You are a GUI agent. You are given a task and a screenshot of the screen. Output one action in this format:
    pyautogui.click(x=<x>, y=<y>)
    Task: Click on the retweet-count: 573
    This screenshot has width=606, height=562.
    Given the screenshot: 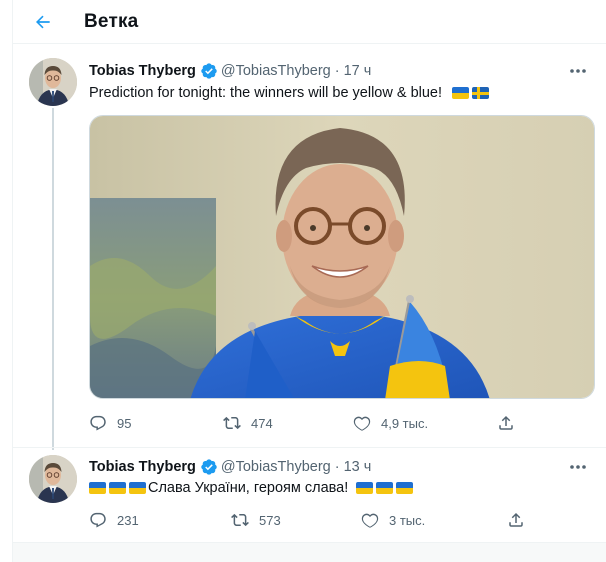 What is the action you would take?
    pyautogui.click(x=270, y=520)
    